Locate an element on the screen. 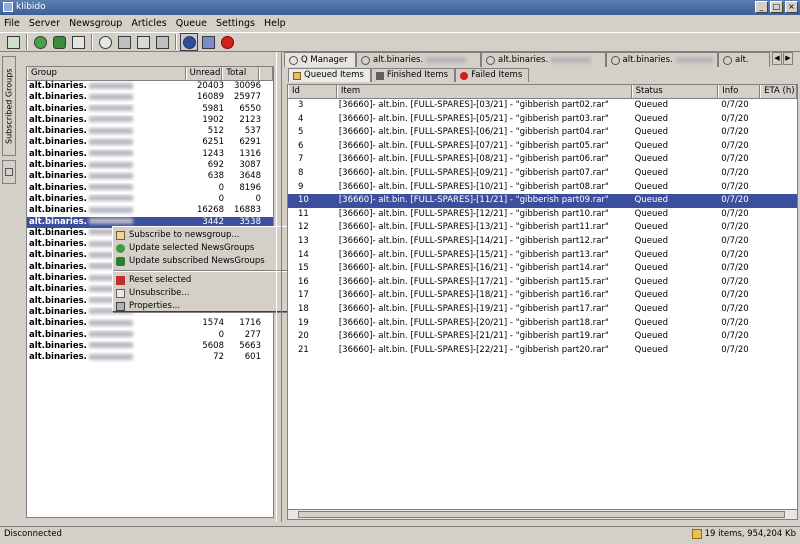  column-id: Id is located at coordinates (312, 91).